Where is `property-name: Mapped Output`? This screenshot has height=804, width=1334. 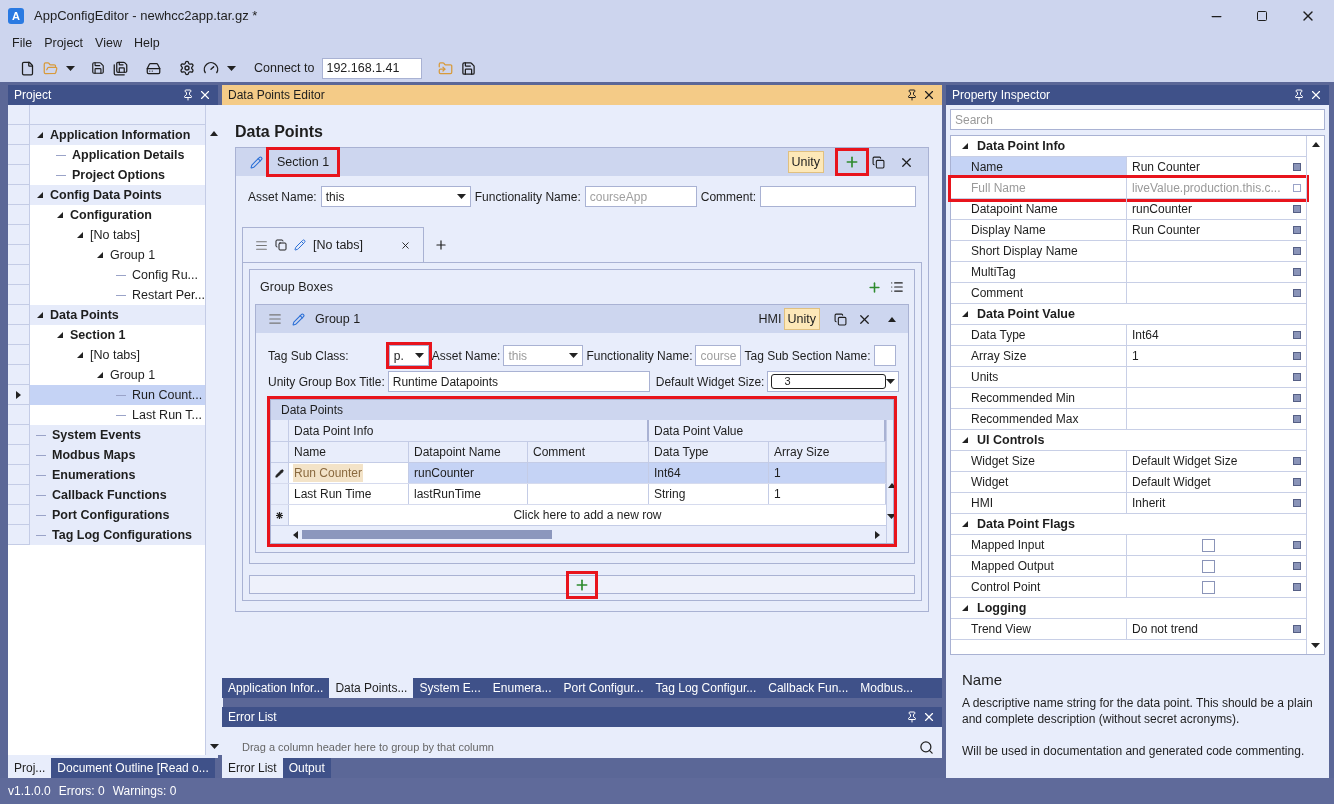
property-name: Mapped Output is located at coordinates (1039, 566).